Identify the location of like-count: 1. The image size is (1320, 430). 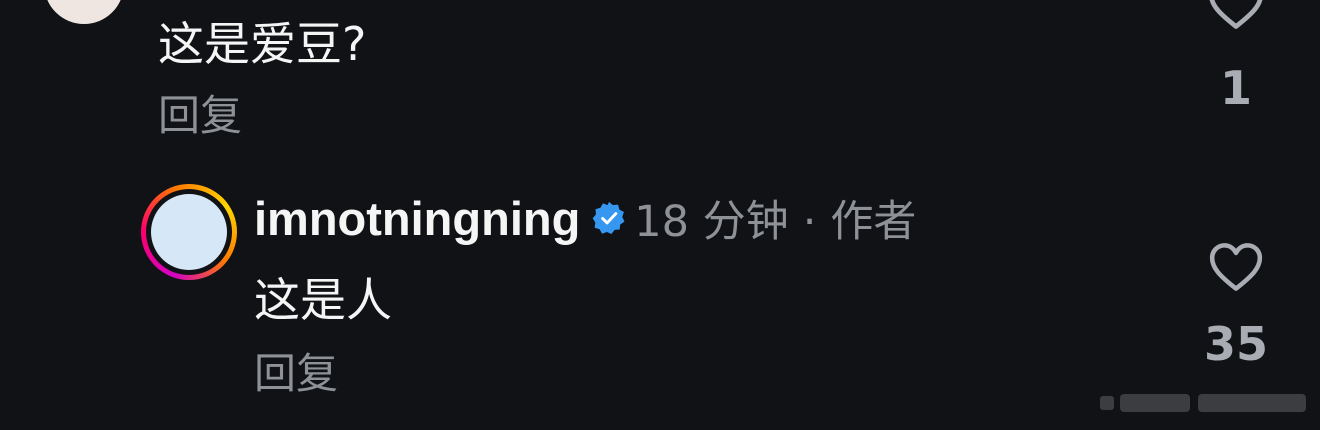
(1235, 88).